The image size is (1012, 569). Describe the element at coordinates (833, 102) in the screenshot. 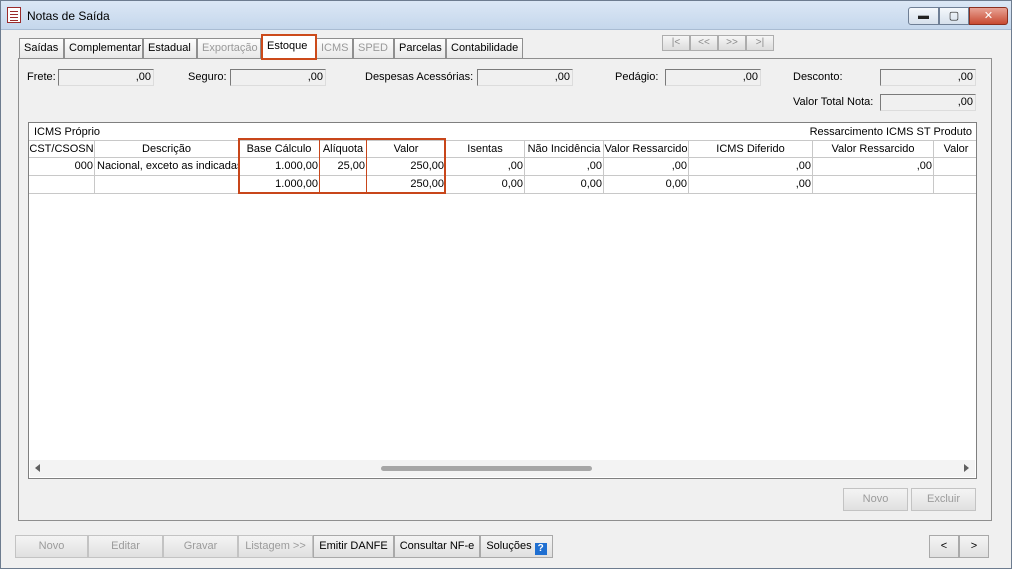

I see `valor-total-label: Valor Total Nota:` at that location.